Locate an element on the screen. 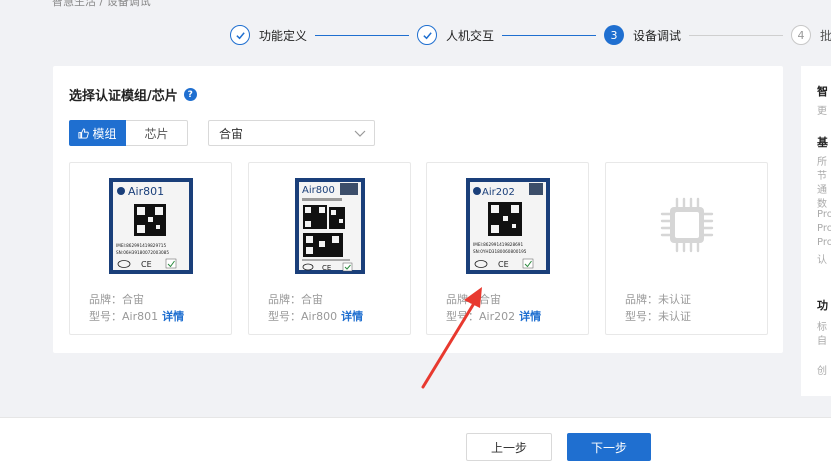 The height and width of the screenshot is (465, 831). type-tabs: 模组 芯片 is located at coordinates (128, 133).